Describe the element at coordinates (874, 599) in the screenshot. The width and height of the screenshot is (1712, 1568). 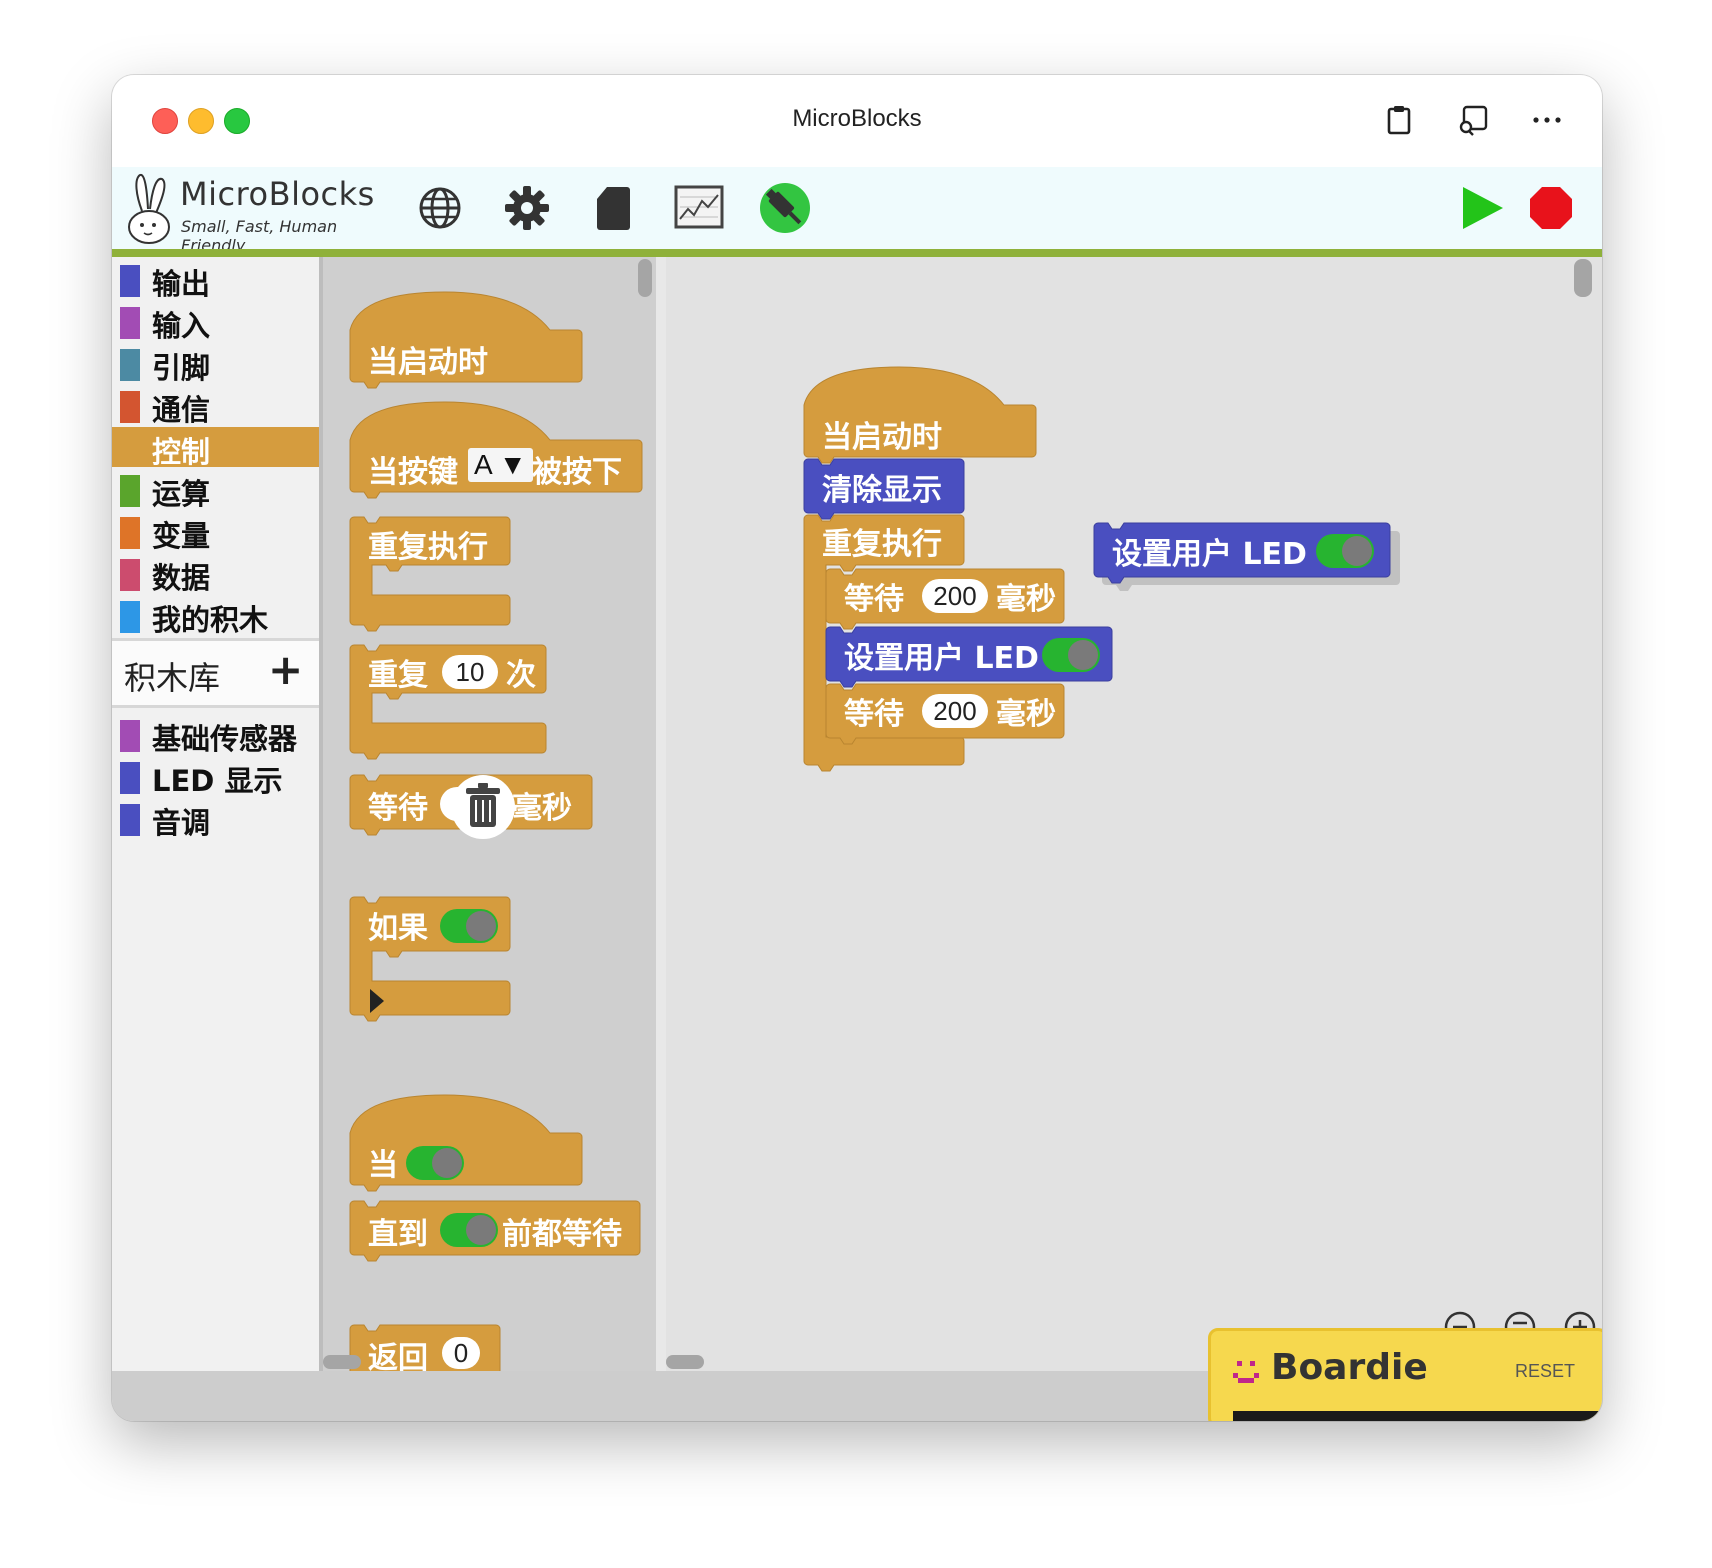
I see `block-label: 等待` at that location.